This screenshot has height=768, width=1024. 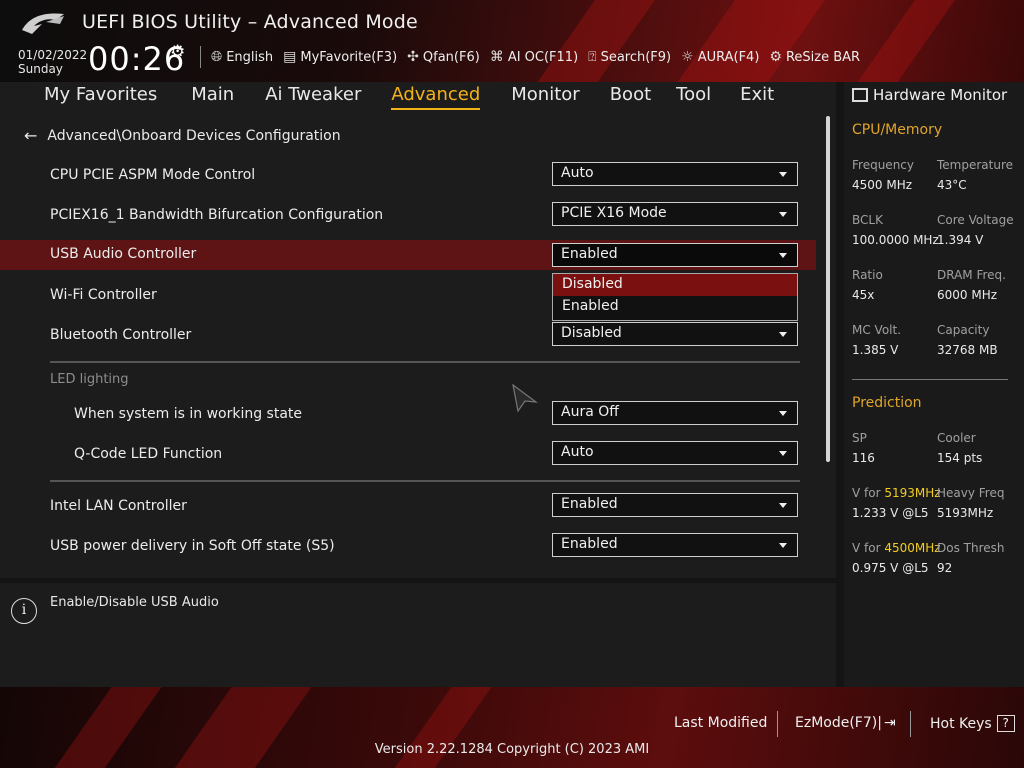 What do you see at coordinates (153, 175) in the screenshot?
I see `setting-label: CPU PCIE ASPM Mode Control` at bounding box center [153, 175].